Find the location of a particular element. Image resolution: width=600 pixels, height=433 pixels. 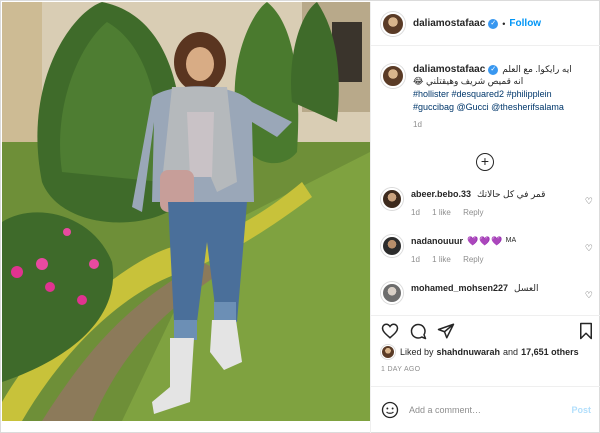

caption-text-line-1: ايه رايكوا. مع العلم is located at coordinates (537, 69).